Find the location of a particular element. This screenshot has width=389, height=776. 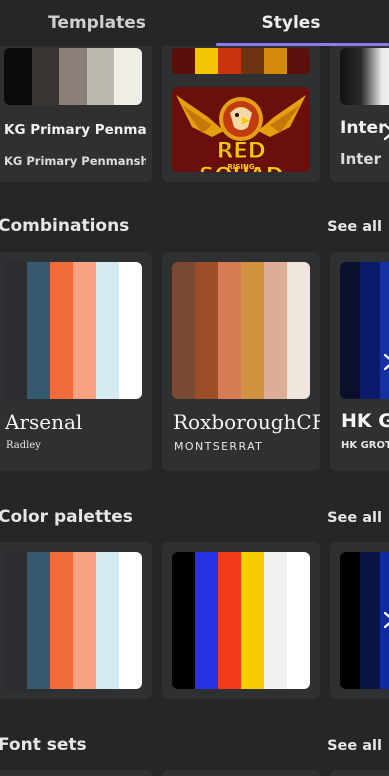

font-secondary-label: KG Primary Penmanship is located at coordinates (75, 161).